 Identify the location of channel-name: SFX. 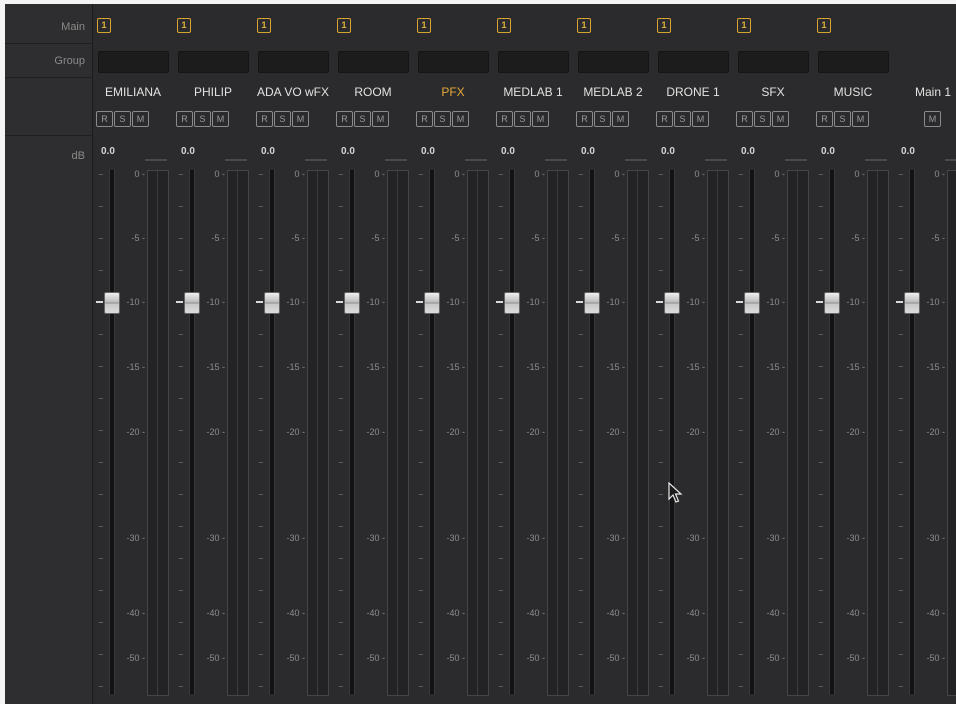
(773, 92).